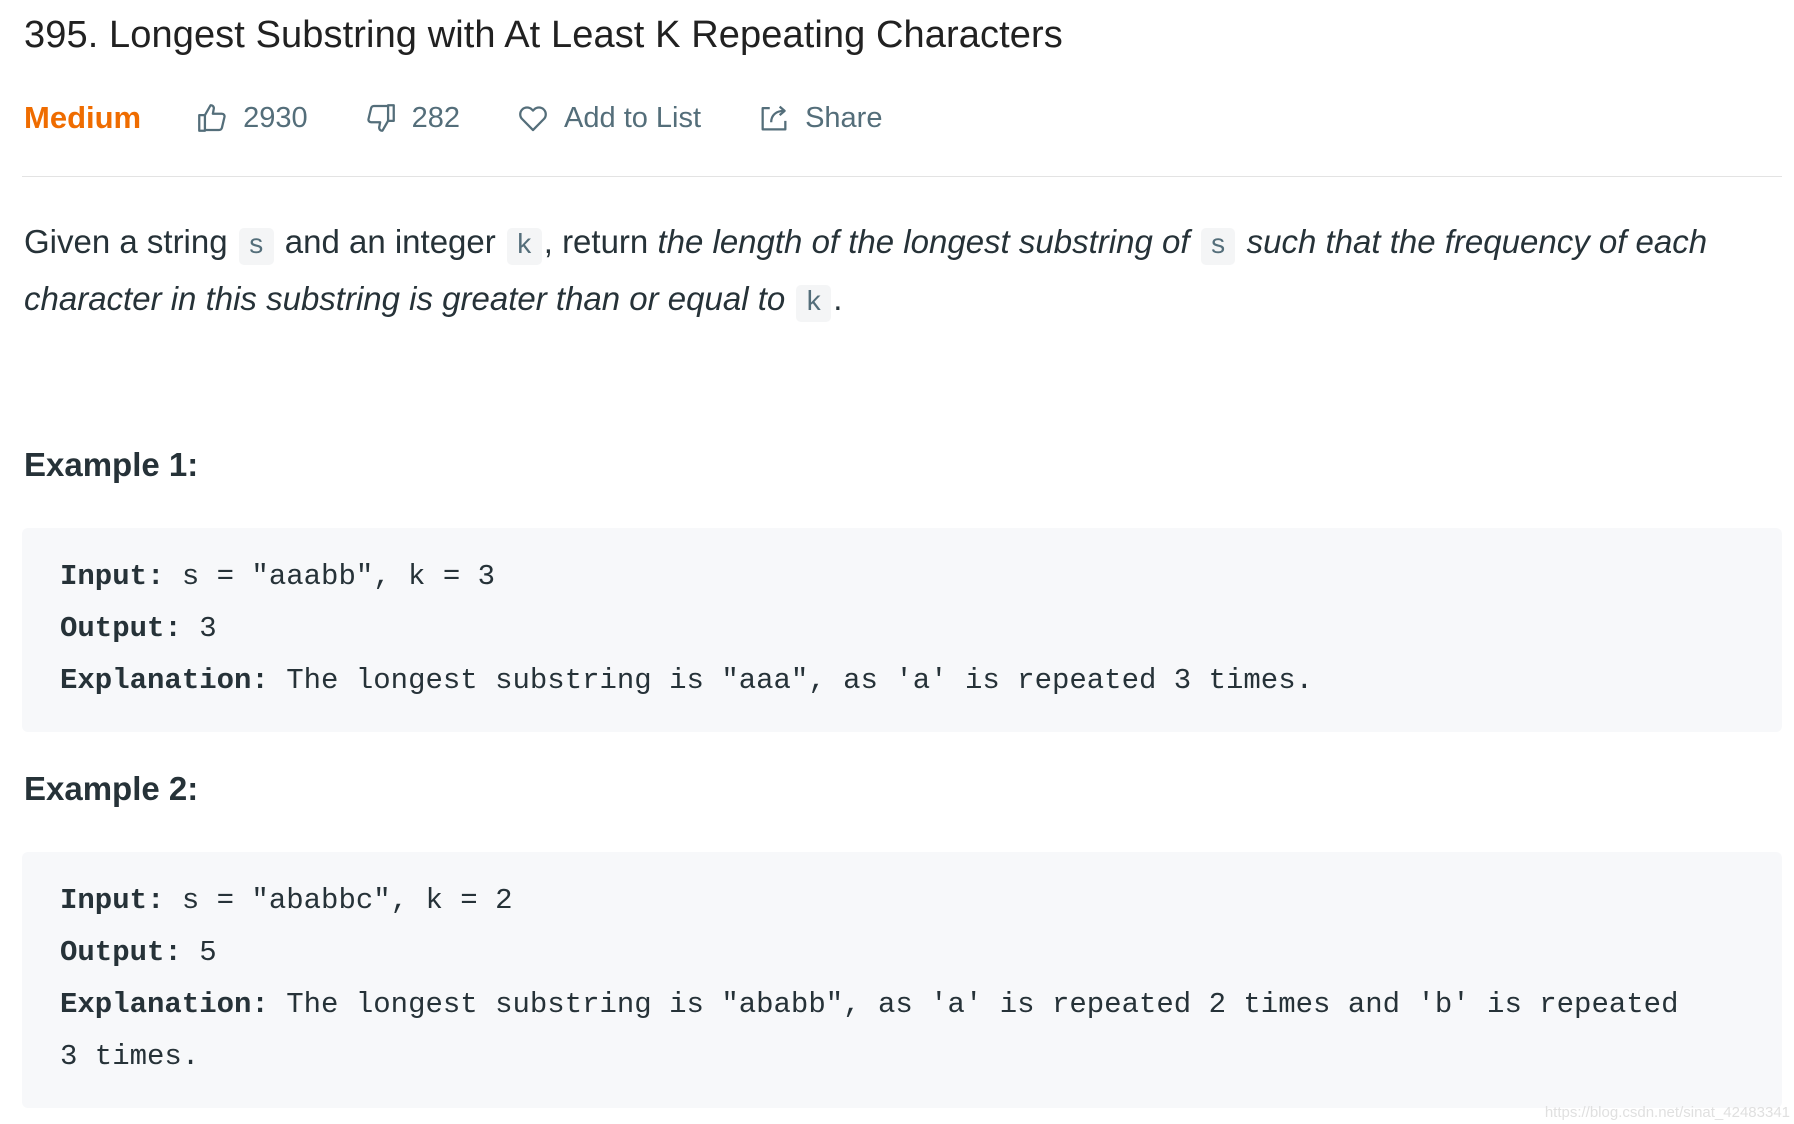 Image resolution: width=1794 pixels, height=1124 pixels. What do you see at coordinates (130, 1056) in the screenshot?
I see `example-2-explanation-cont: 3 times.` at bounding box center [130, 1056].